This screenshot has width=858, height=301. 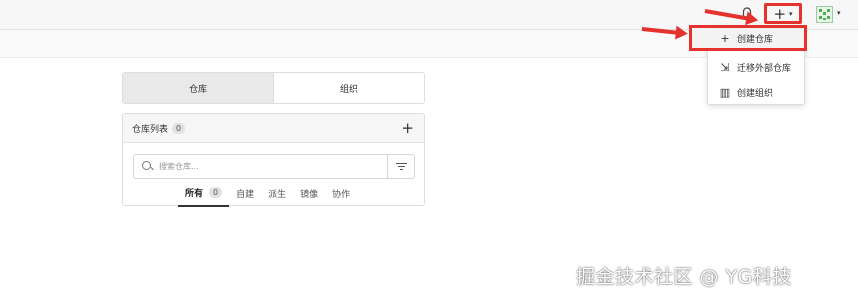 What do you see at coordinates (755, 39) in the screenshot?
I see `menu-item-label: 创建仓库` at bounding box center [755, 39].